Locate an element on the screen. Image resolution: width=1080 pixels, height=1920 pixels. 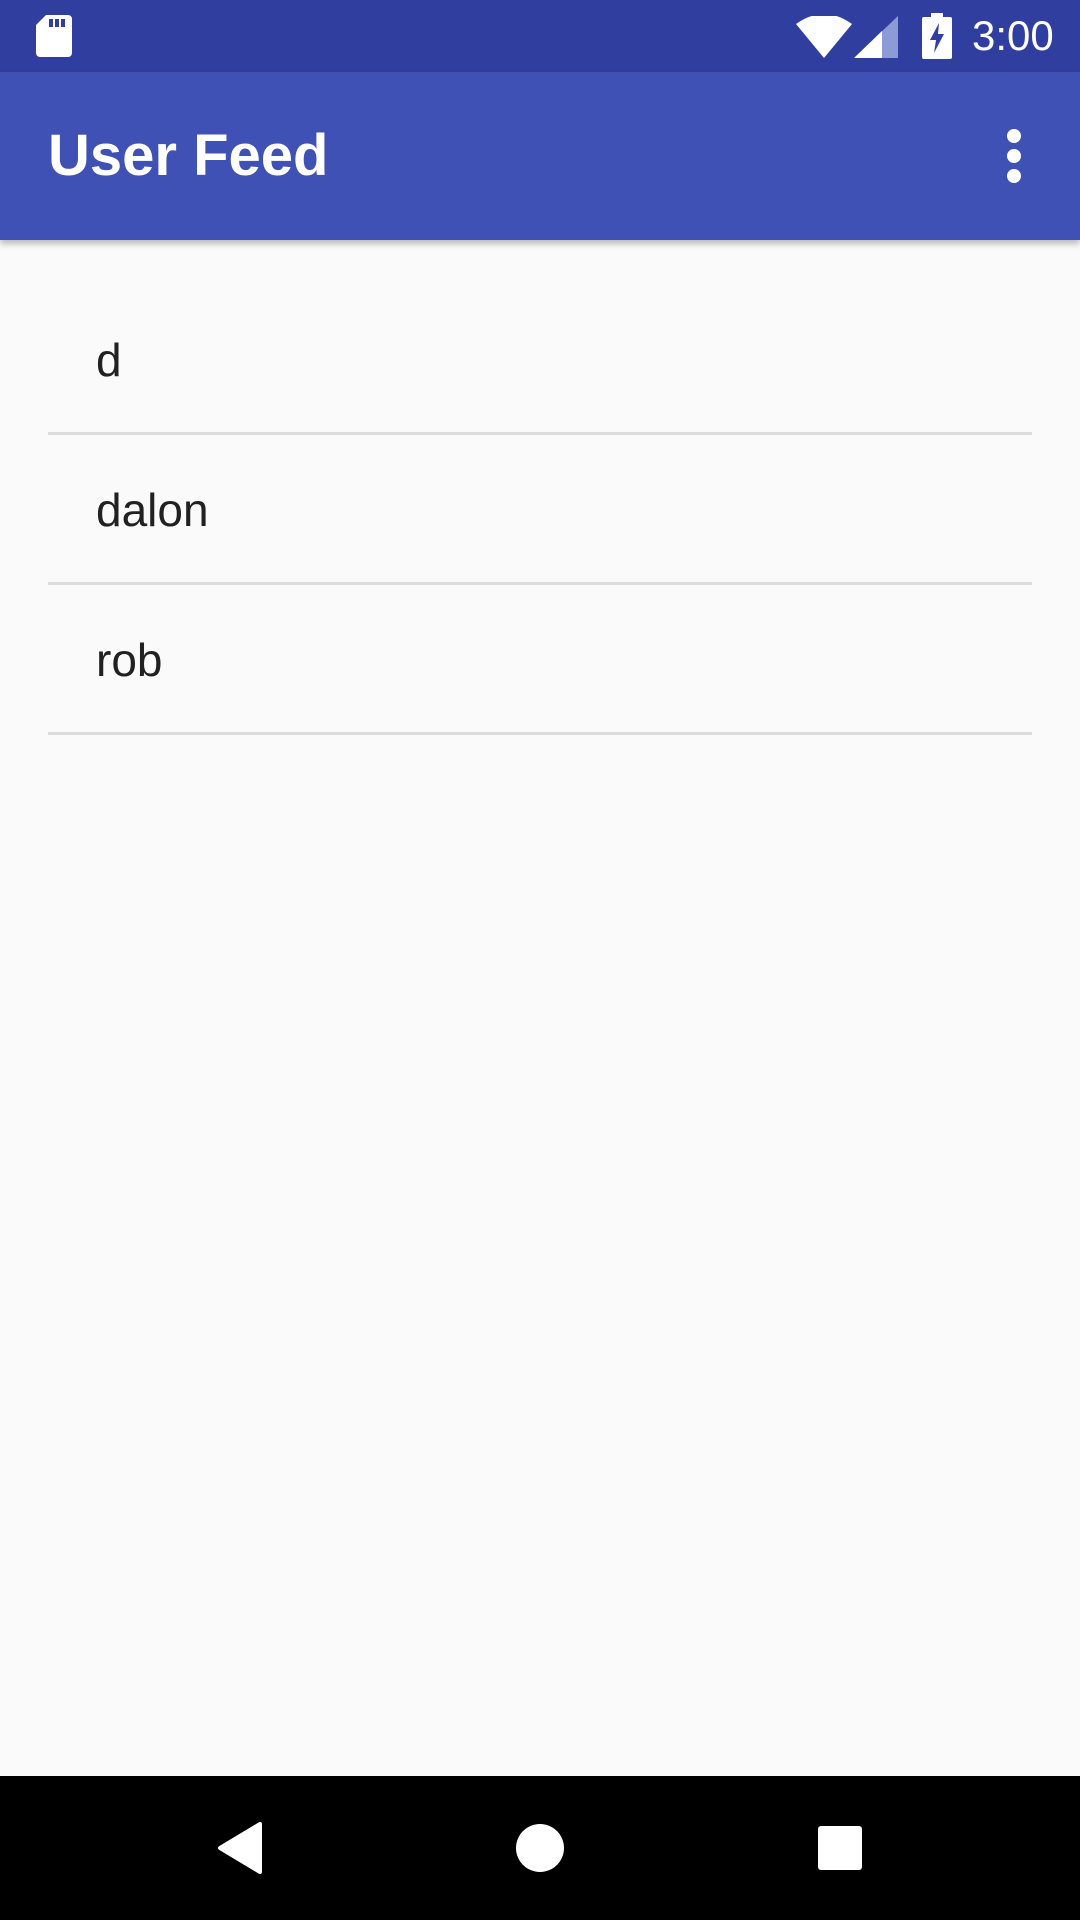
list-item: d is located at coordinates (540, 337).